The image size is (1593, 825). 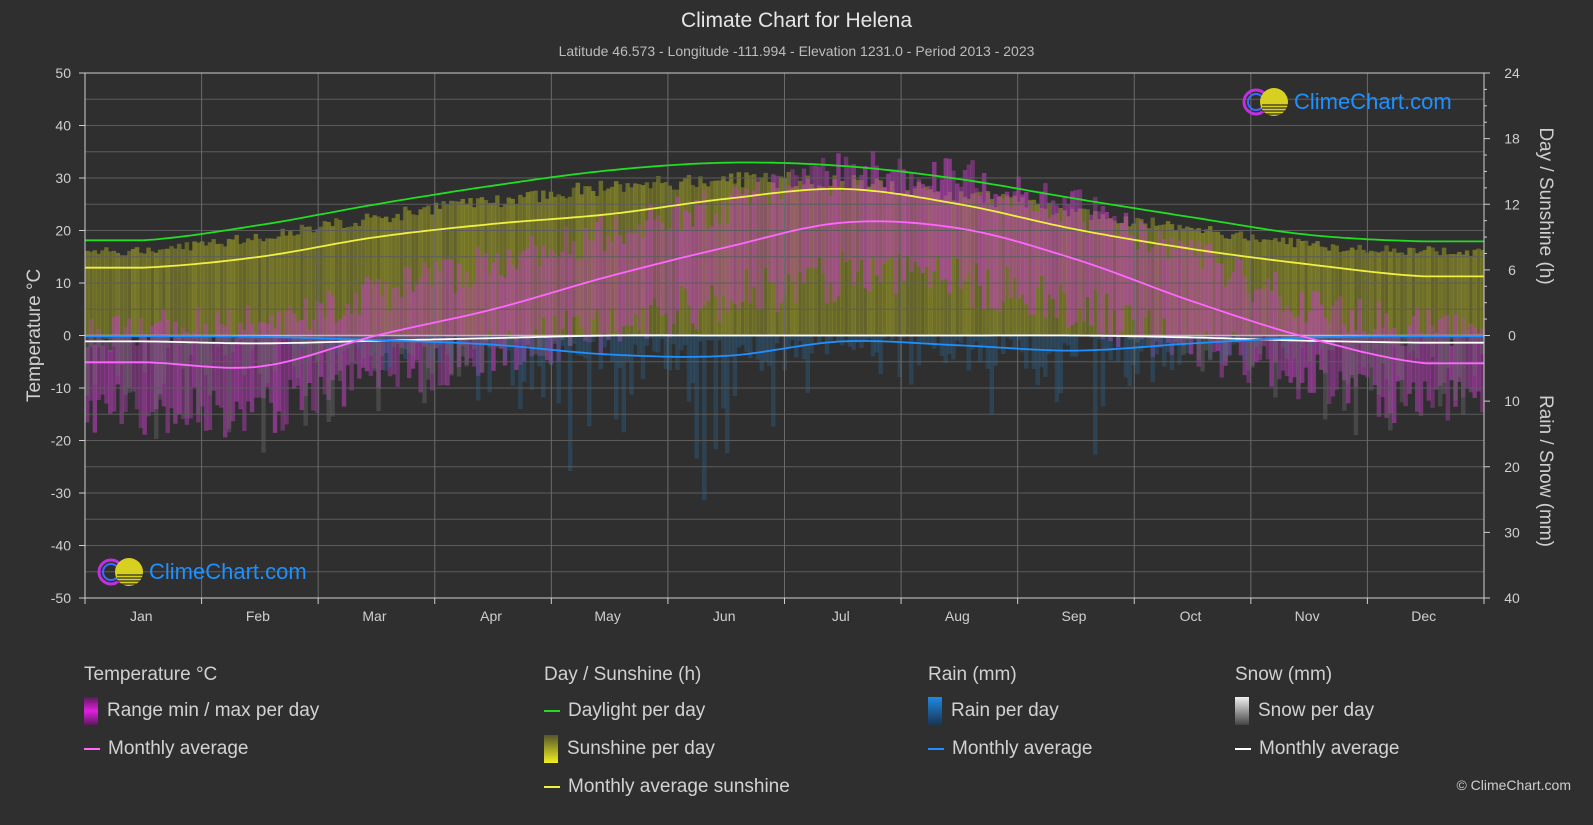 What do you see at coordinates (1512, 401) in the screenshot?
I see `right-bottom-tick-label: 10` at bounding box center [1512, 401].